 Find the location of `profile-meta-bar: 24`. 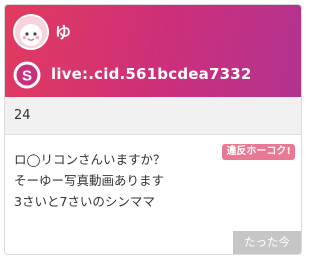

profile-meta-bar: 24 is located at coordinates (153, 116).